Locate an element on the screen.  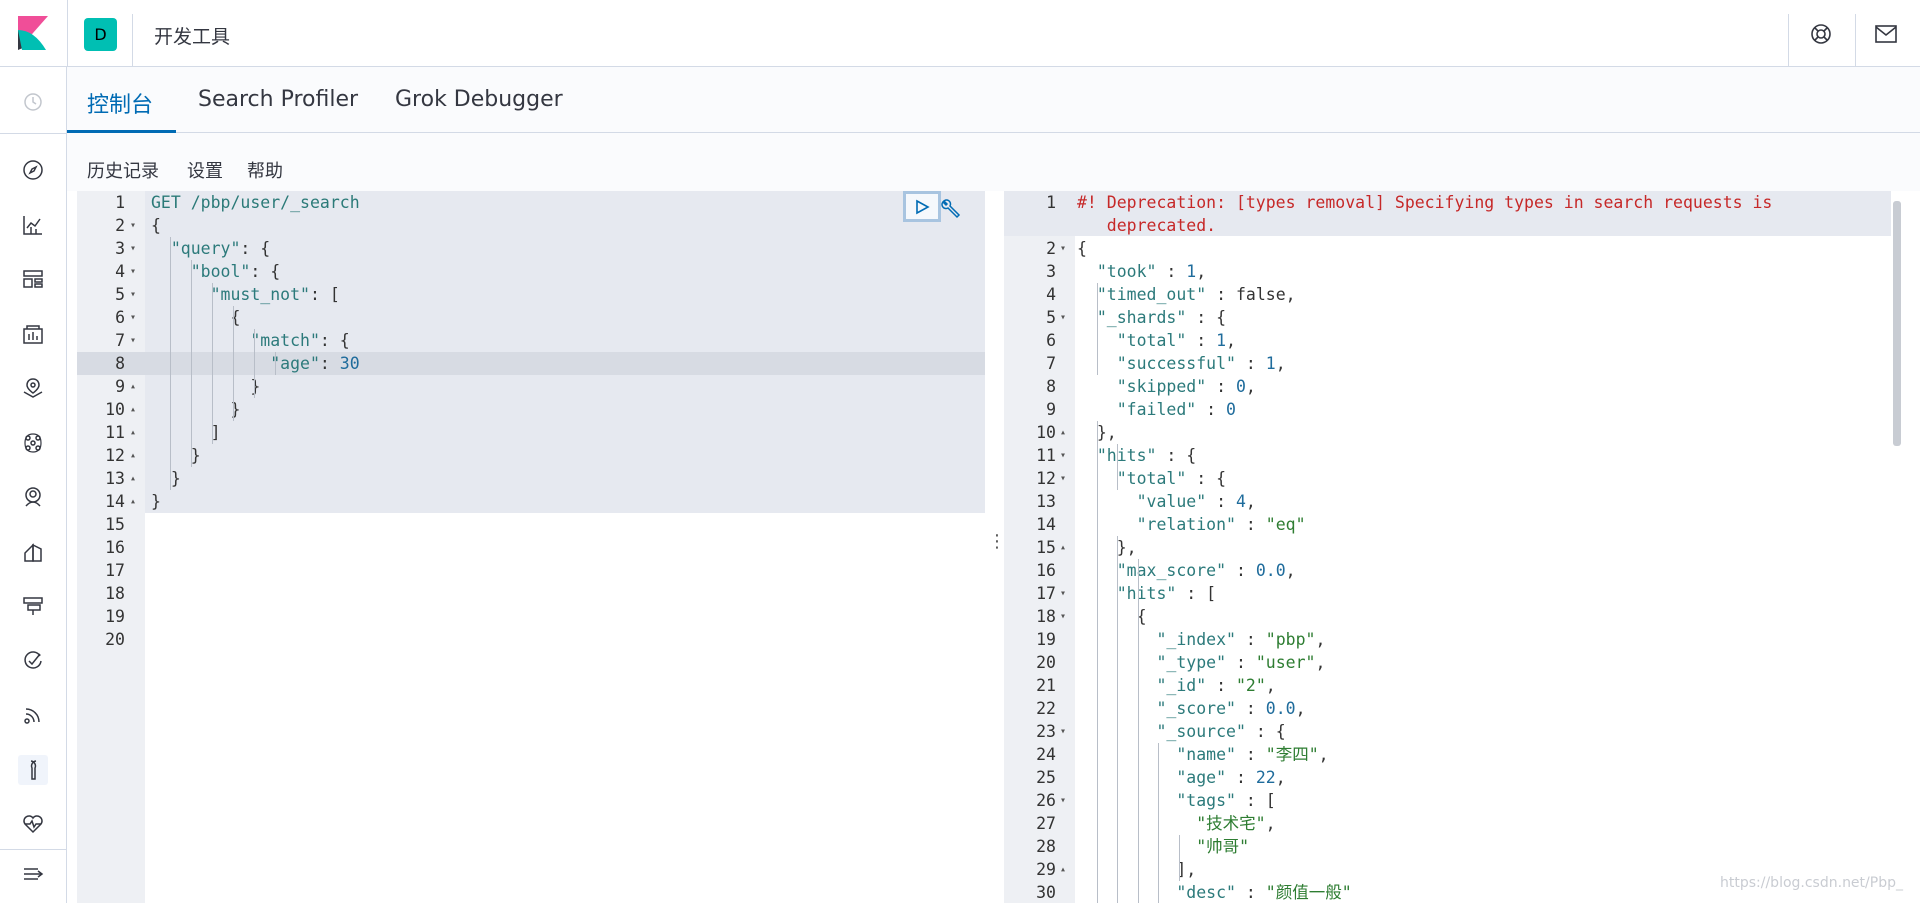
code-line: "match": { is located at coordinates (250, 340).